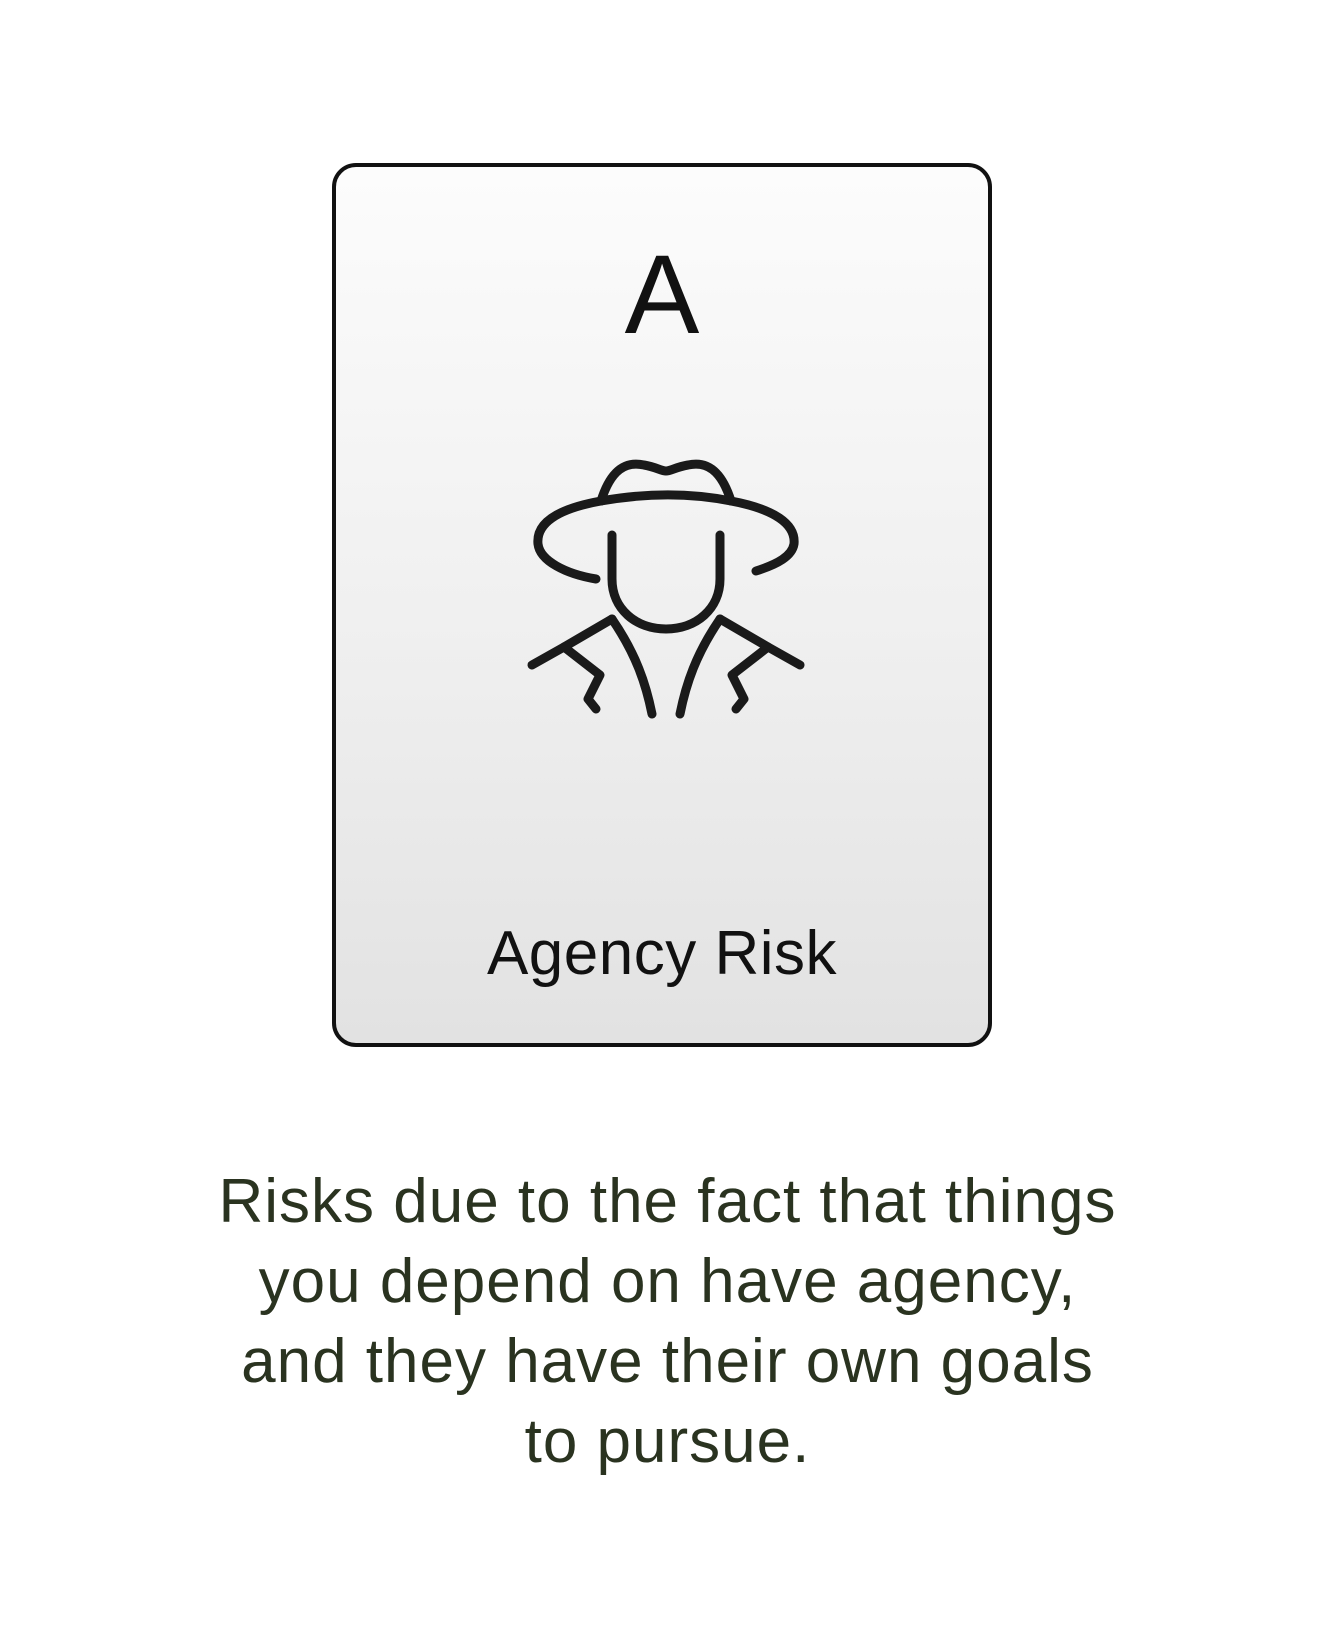 Image resolution: width=1335 pixels, height=1649 pixels. Describe the element at coordinates (667, 1201) in the screenshot. I see `description-line: Risks due to the fact that things` at that location.